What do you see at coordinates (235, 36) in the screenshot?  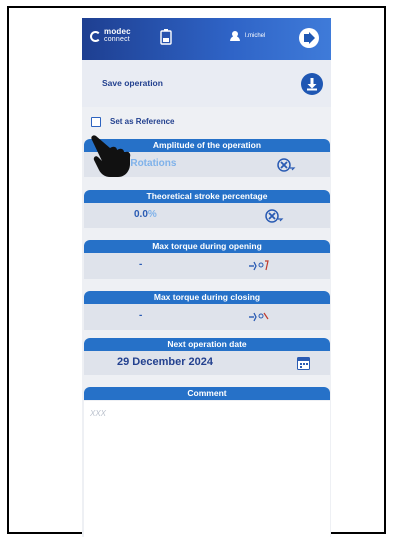 I see `user-icon` at bounding box center [235, 36].